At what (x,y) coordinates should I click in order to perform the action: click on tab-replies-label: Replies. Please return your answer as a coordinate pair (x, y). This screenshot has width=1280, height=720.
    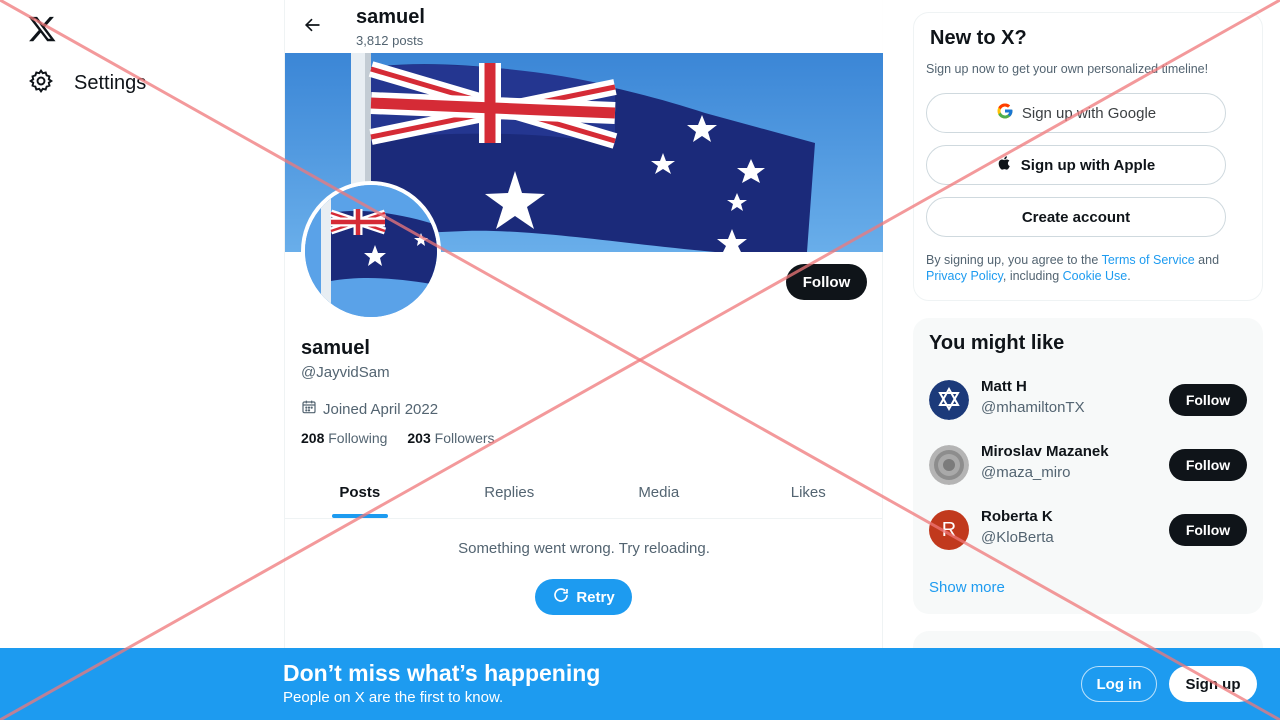
    Looking at the image, I should click on (509, 492).